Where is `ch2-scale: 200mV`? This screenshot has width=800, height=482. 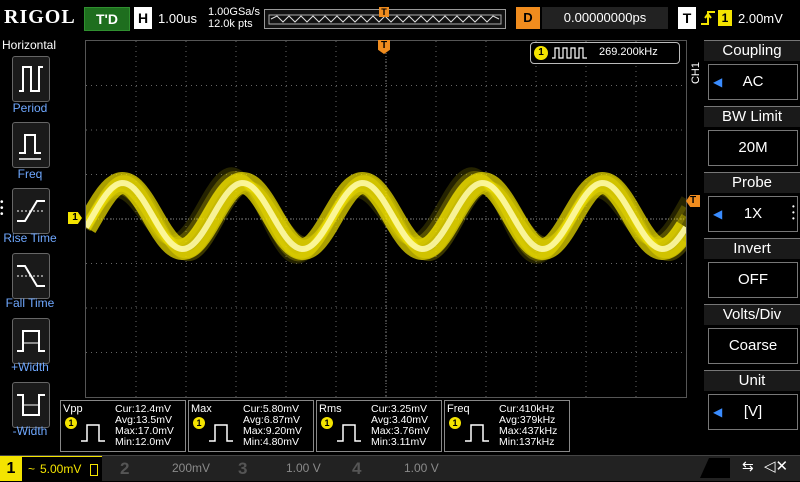 ch2-scale: 200mV is located at coordinates (191, 468).